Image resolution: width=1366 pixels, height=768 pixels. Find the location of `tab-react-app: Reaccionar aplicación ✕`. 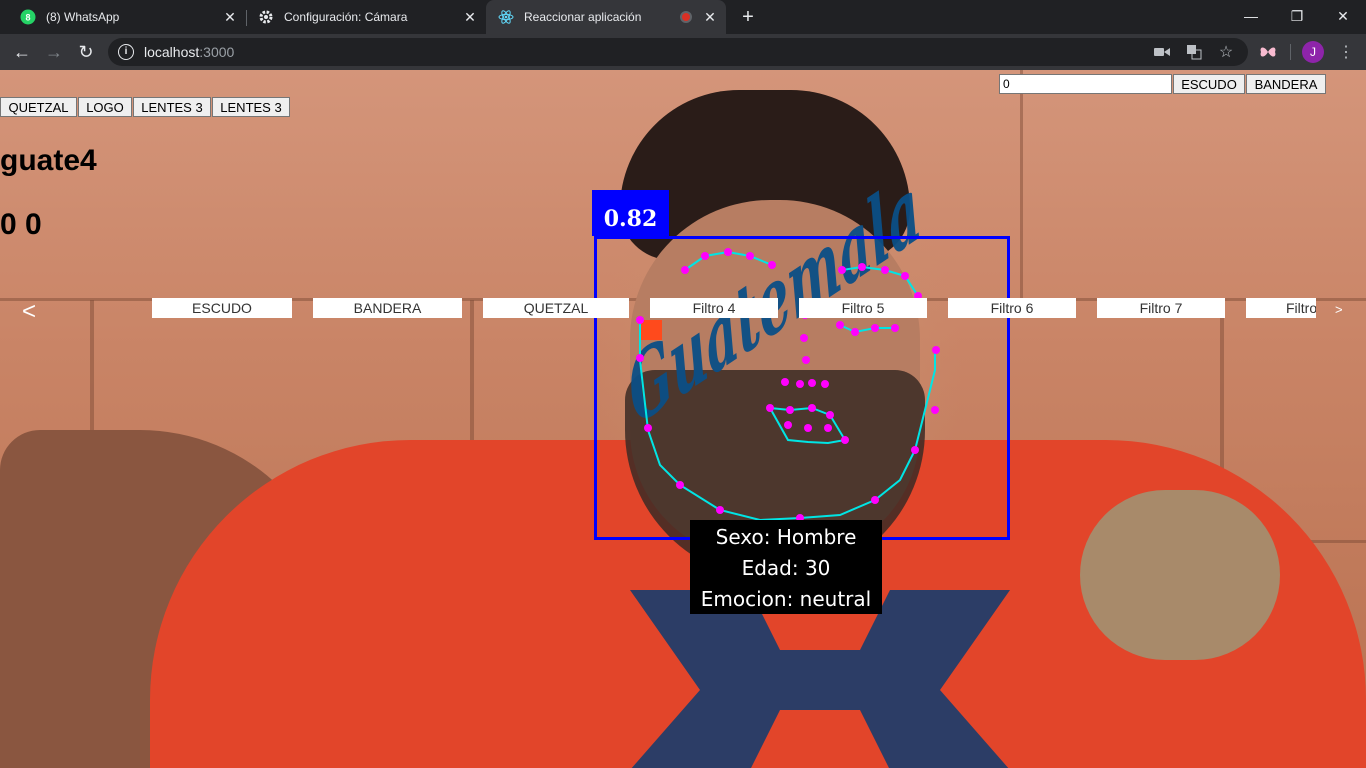

tab-react-app: Reaccionar aplicación ✕ is located at coordinates (606, 17).